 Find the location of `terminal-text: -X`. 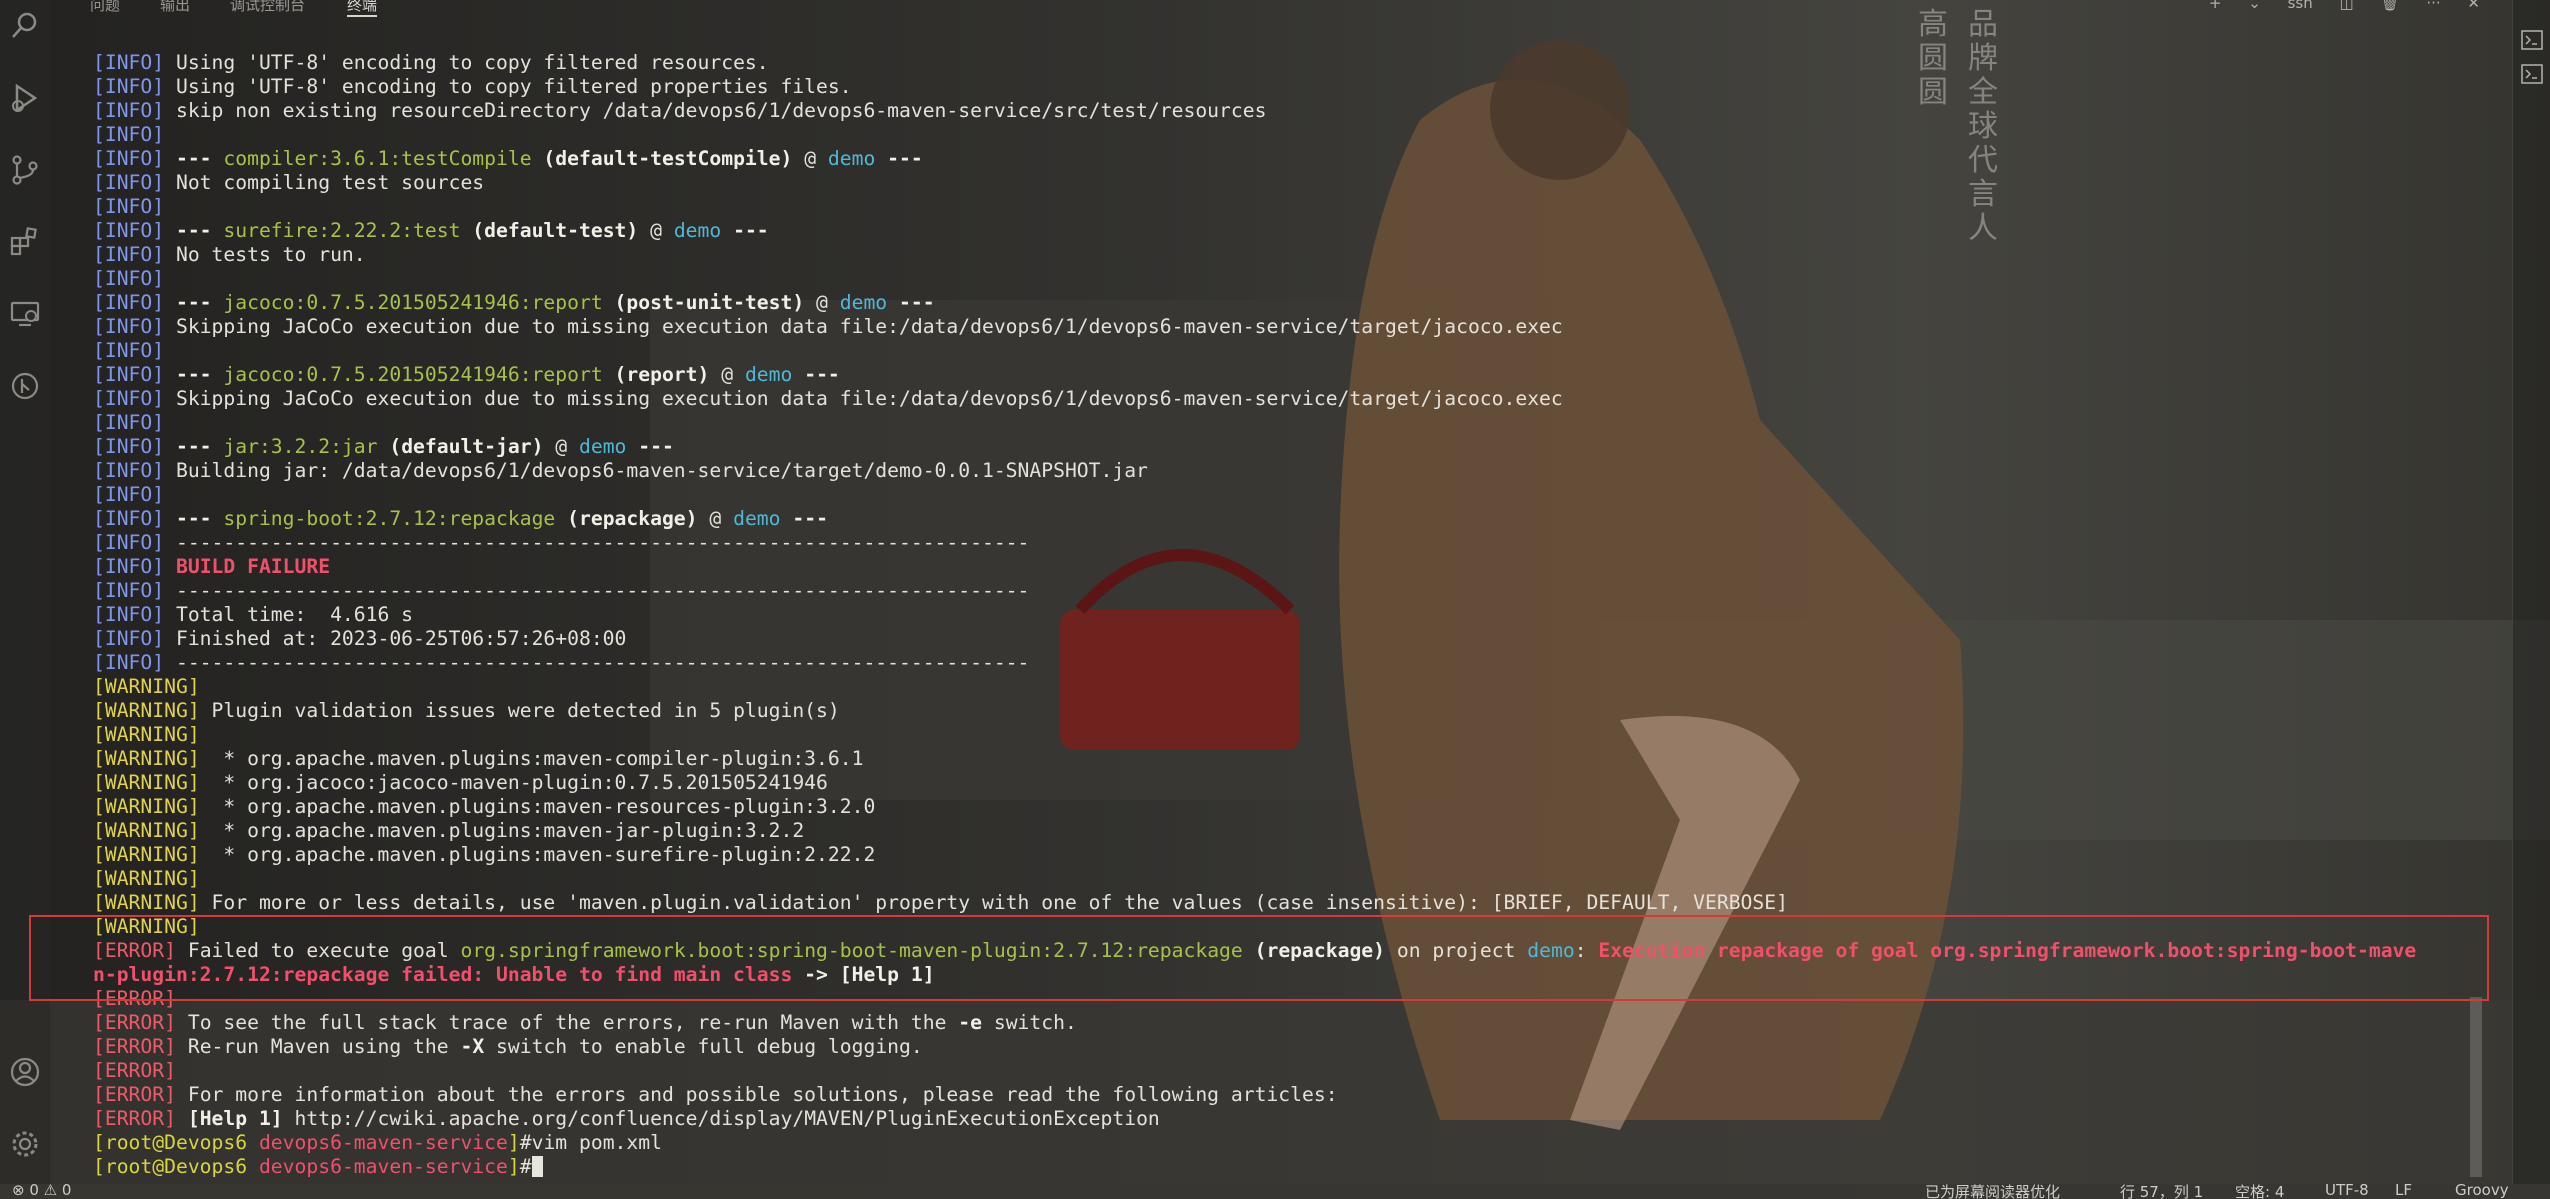

terminal-text: -X is located at coordinates (472, 1046).